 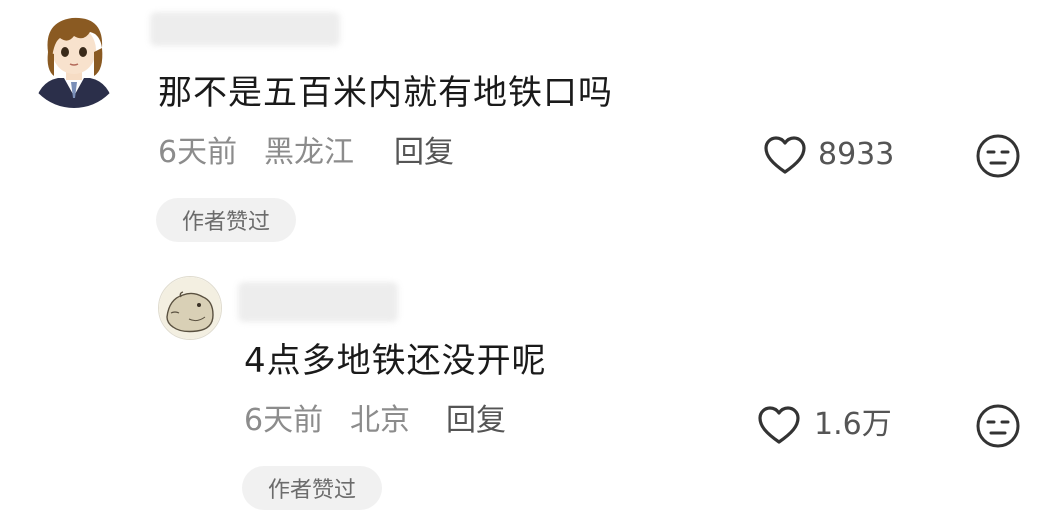 I want to click on comment-2-text: 4点多地铁还没开呢, so click(x=395, y=361).